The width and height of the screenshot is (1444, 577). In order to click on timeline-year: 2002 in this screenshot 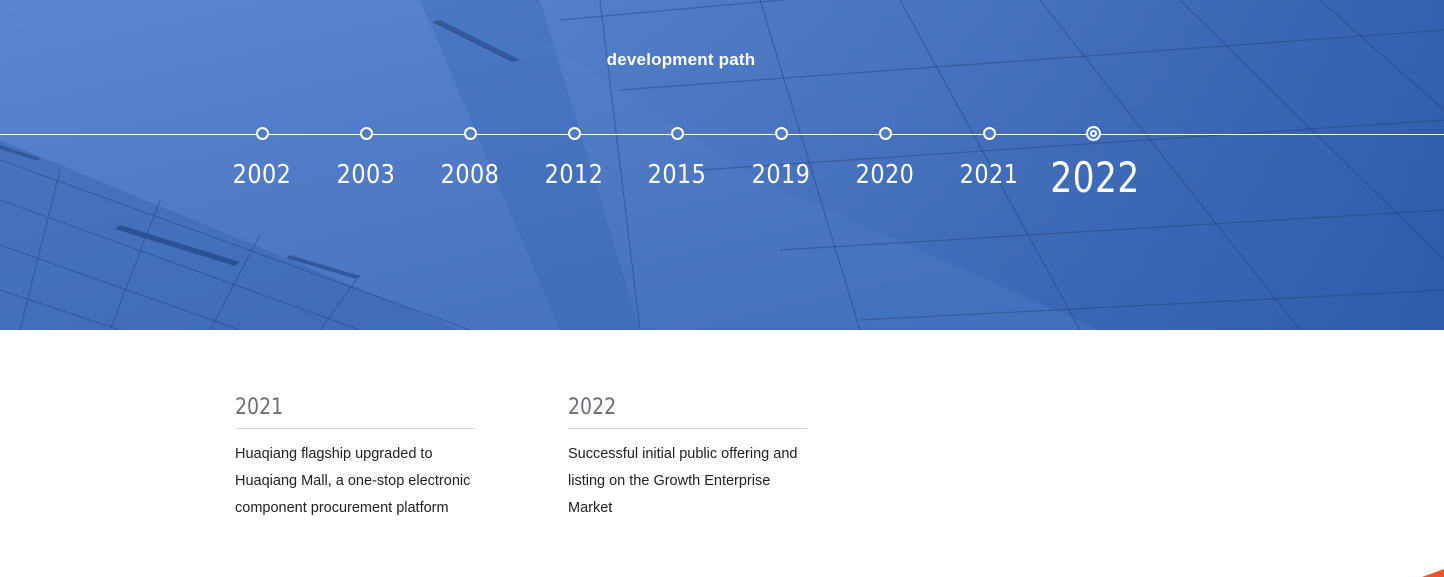, I will do `click(262, 175)`.